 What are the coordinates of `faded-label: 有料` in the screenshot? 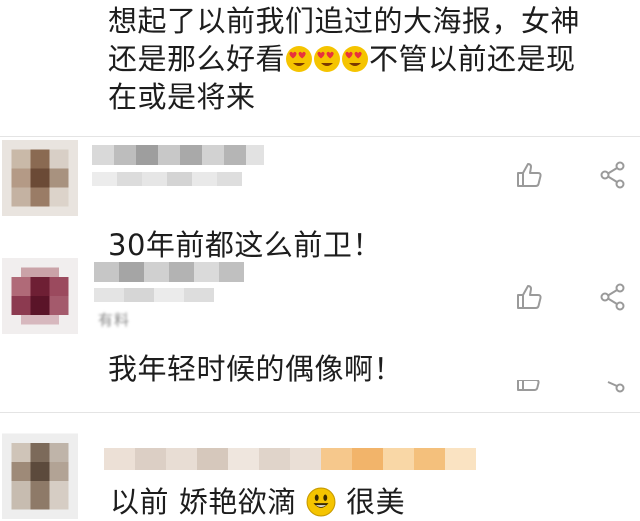 It's located at (114, 320).